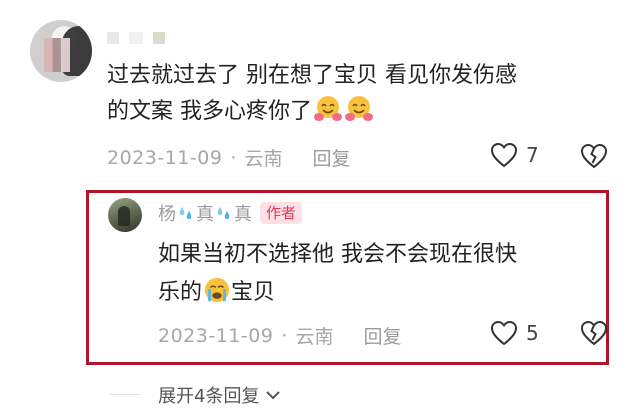 This screenshot has height=416, width=640. What do you see at coordinates (253, 292) in the screenshot?
I see `reply-text-line2b: 宝贝` at bounding box center [253, 292].